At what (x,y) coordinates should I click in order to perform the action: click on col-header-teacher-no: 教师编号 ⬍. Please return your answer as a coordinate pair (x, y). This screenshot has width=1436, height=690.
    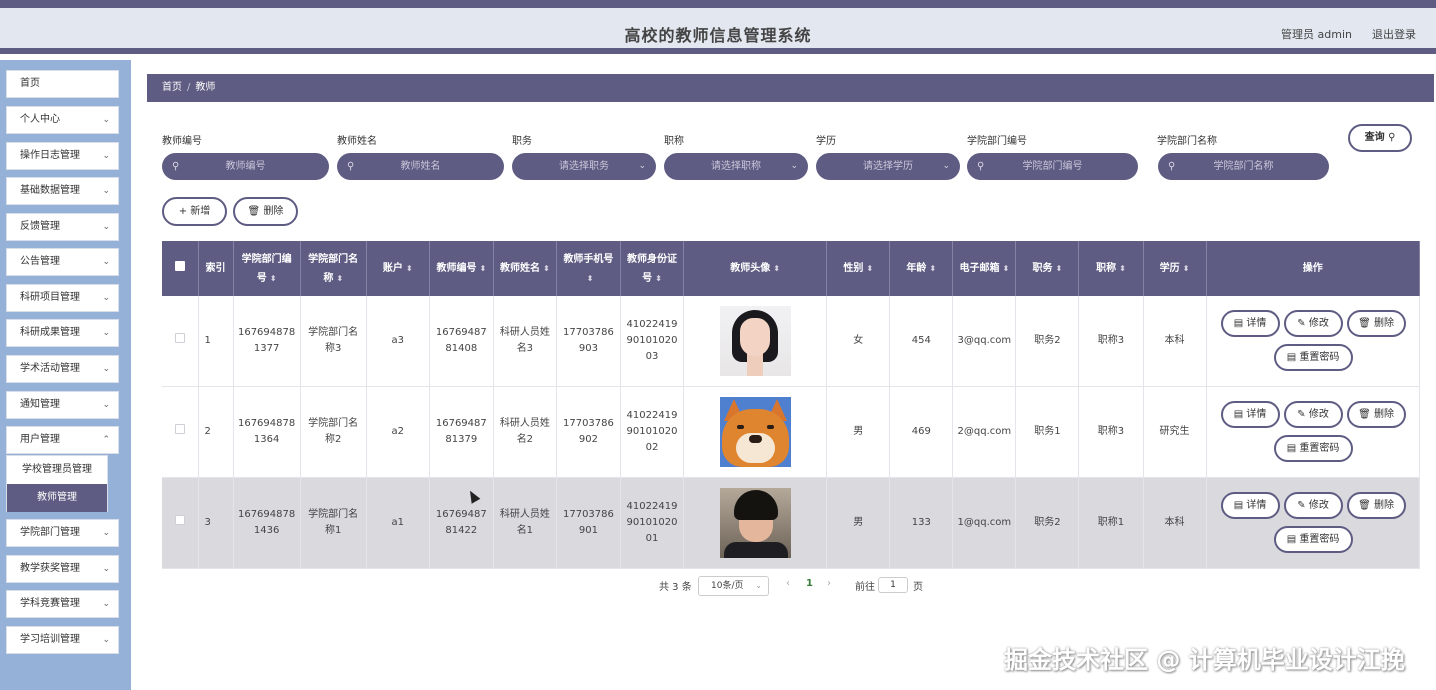
    Looking at the image, I should click on (461, 268).